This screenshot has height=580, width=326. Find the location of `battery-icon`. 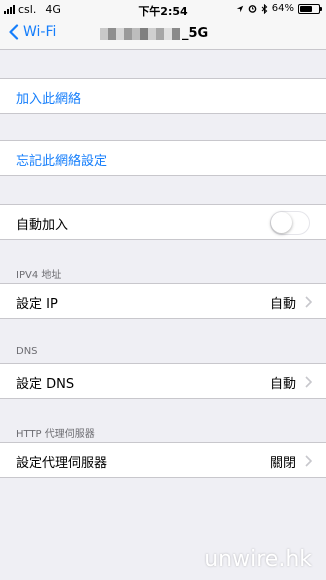

battery-icon is located at coordinates (310, 8).